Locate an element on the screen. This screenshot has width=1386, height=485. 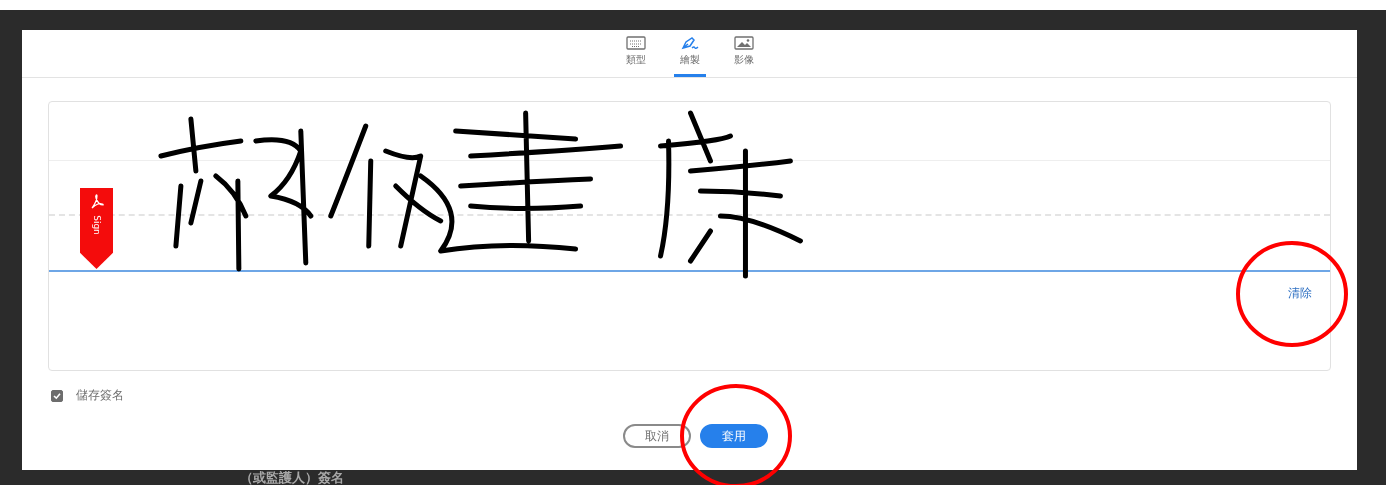
apply-button: 套用 is located at coordinates (734, 436).